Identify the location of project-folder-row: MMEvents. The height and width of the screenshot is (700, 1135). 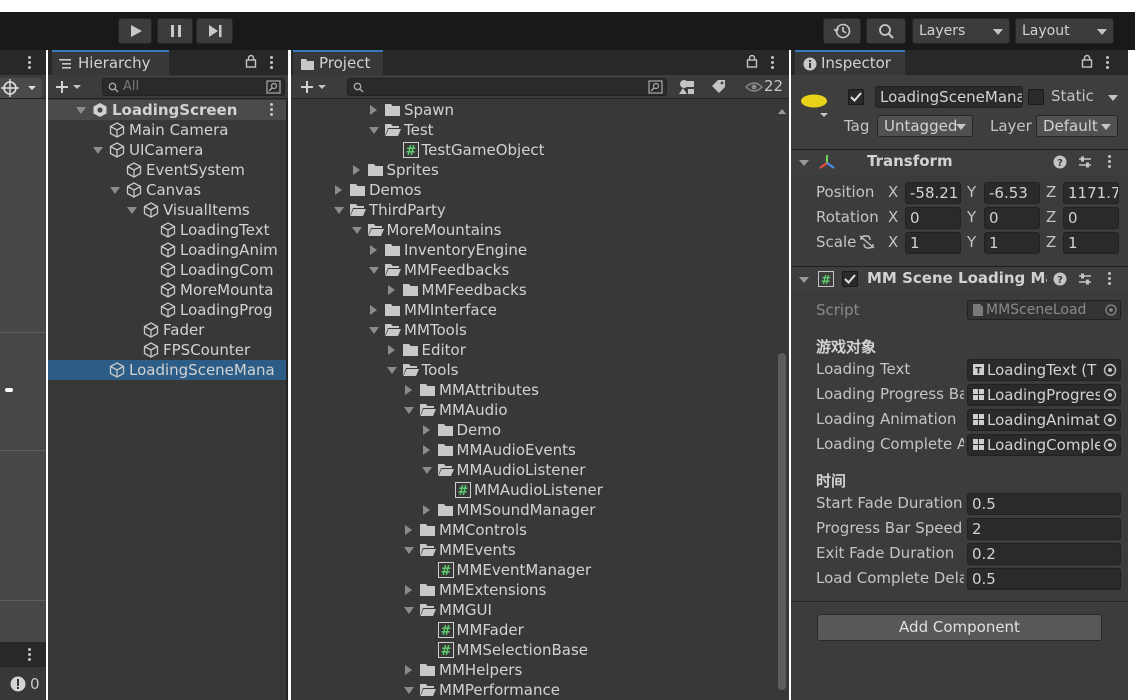
(533, 550).